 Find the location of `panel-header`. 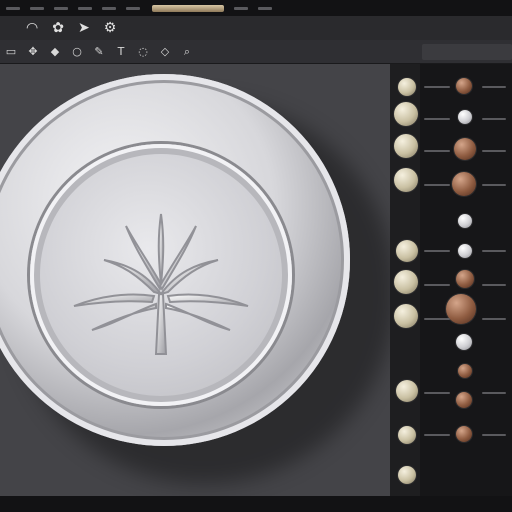

panel-header is located at coordinates (467, 52).